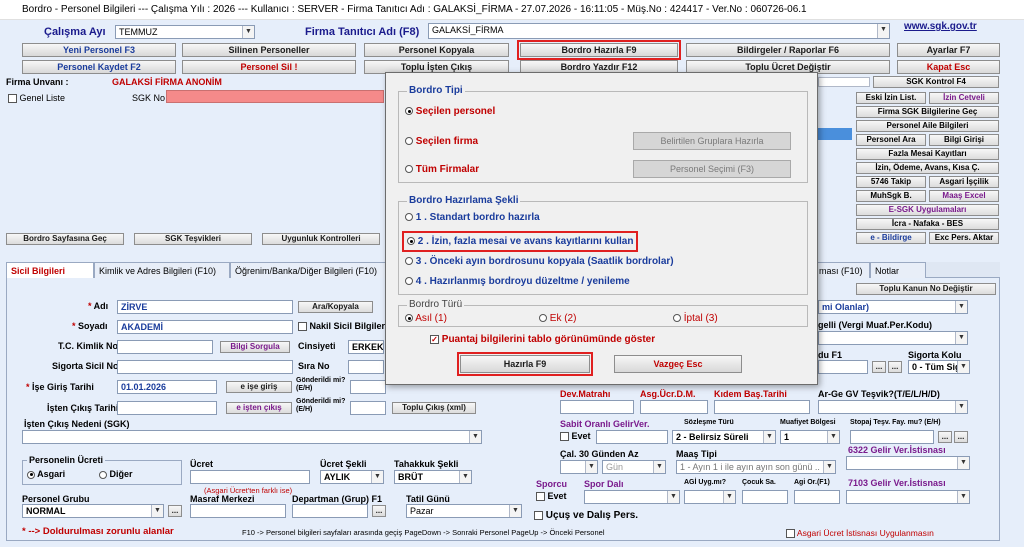 Image resolution: width=1024 pixels, height=547 pixels. I want to click on sgk-no-input, so click(275, 96).